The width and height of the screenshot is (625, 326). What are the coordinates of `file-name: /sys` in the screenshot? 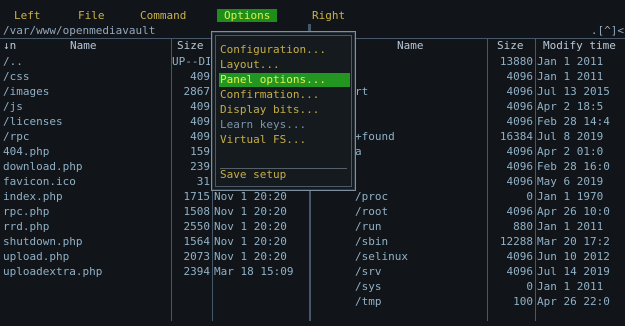 It's located at (368, 286).